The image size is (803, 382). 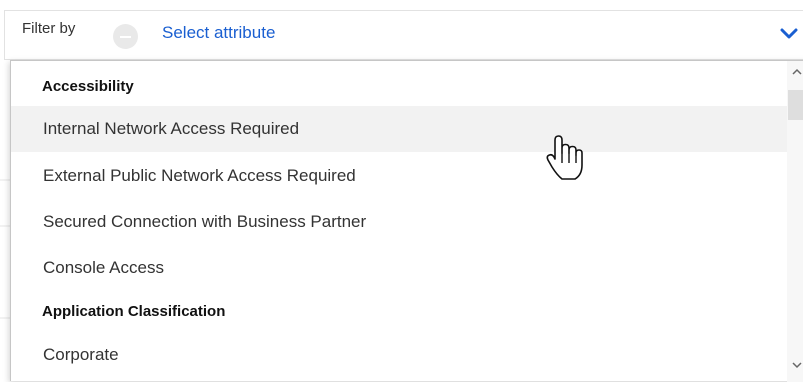 What do you see at coordinates (88, 86) in the screenshot?
I see `group-header-accessibility: Accessibility` at bounding box center [88, 86].